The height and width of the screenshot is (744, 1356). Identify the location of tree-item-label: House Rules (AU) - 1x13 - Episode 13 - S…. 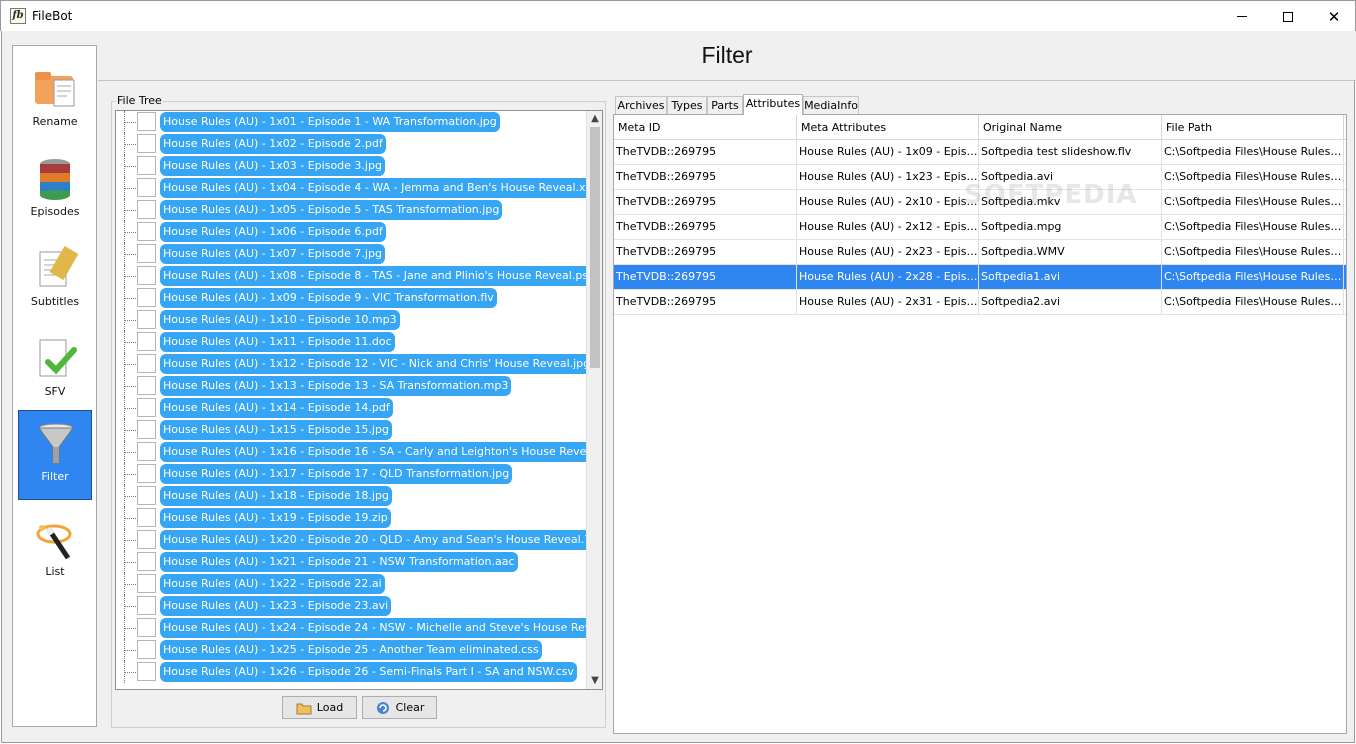
(336, 386).